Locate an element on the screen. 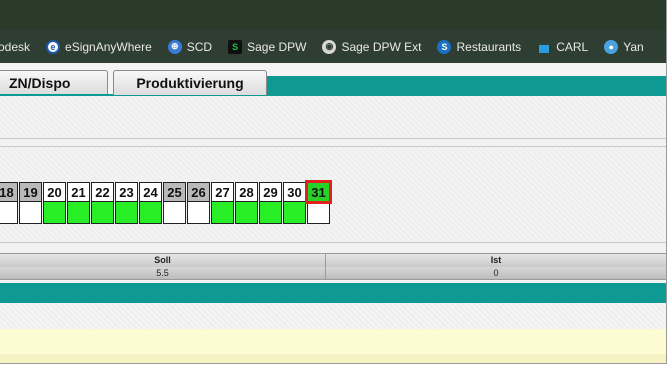  day-calendar: 18 19 20 21 22 23 24 25 26 27 28 29 30 31 is located at coordinates (166, 202).